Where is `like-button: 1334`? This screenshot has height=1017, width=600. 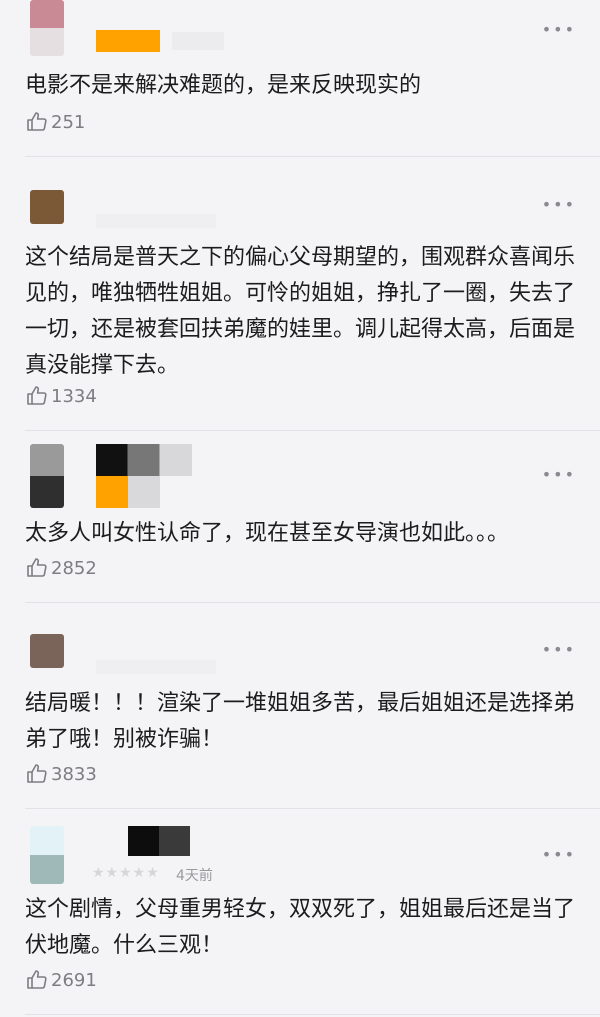 like-button: 1334 is located at coordinates (61, 396).